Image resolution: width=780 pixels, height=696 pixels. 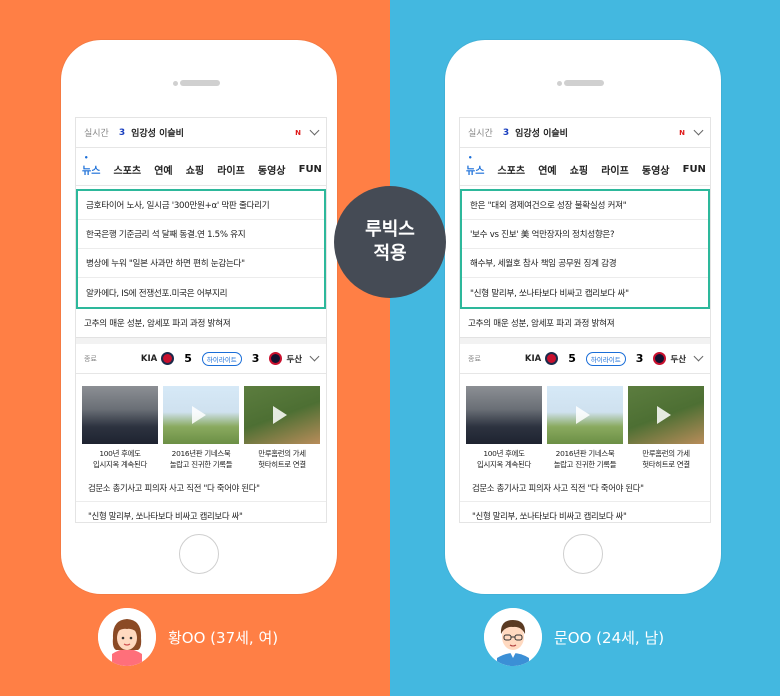 What do you see at coordinates (201, 234) in the screenshot?
I see `headline-item: 한국은행 기준금리 석 달째 동결.연 1.5% 유지` at bounding box center [201, 234].